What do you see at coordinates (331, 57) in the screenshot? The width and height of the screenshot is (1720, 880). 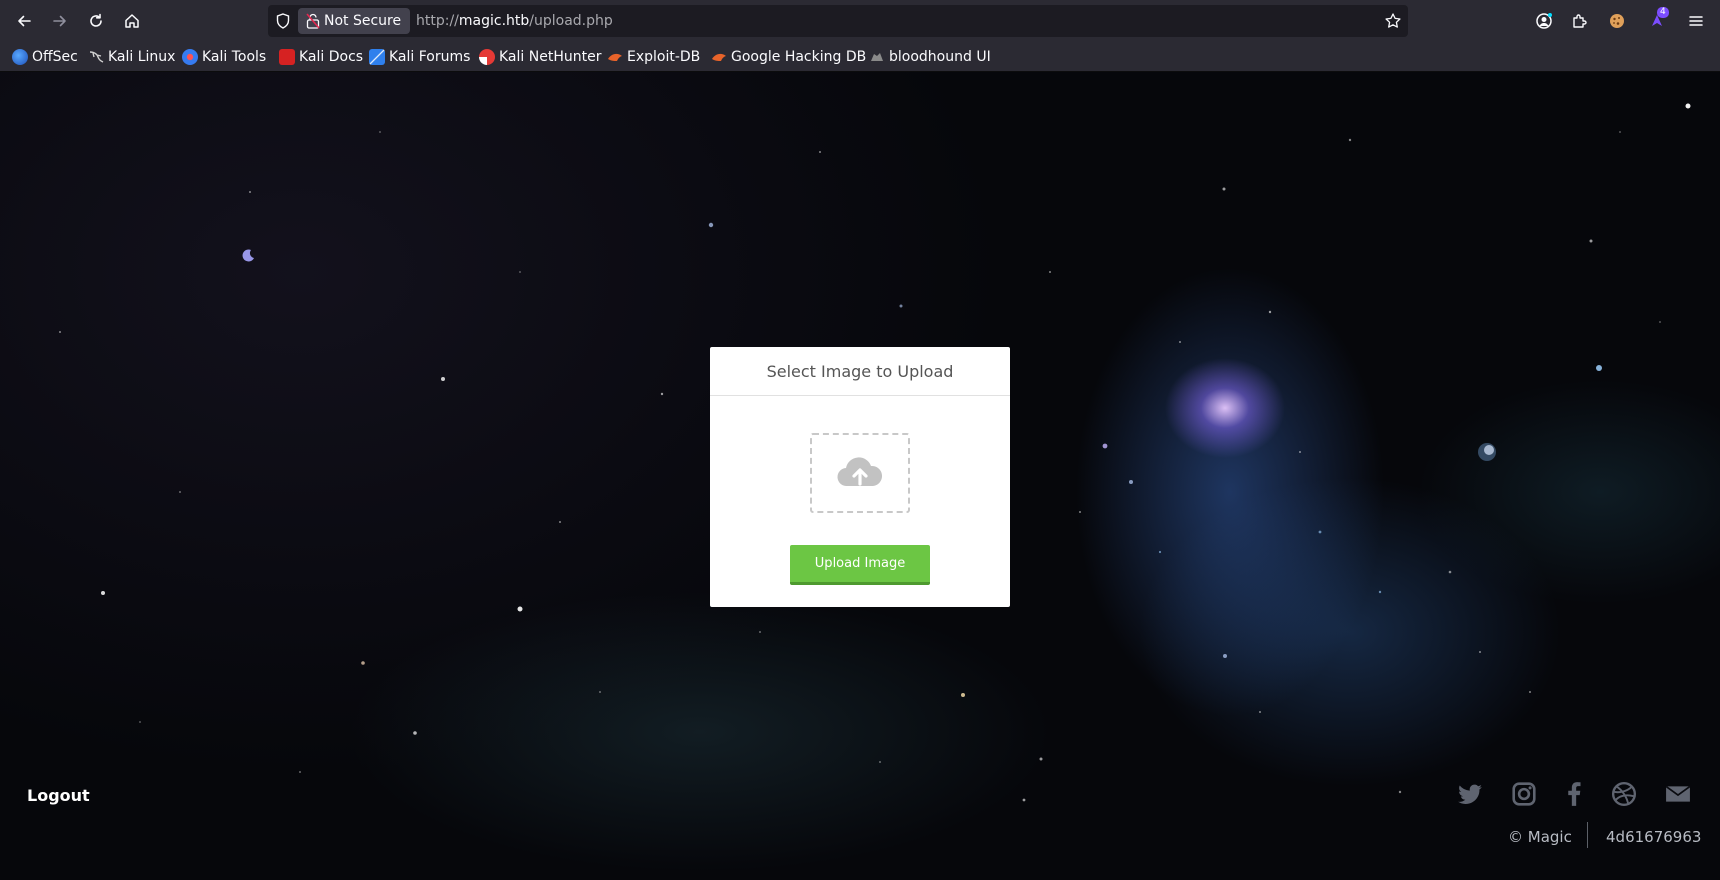 I see `bookmark-label: Kali Docs` at bounding box center [331, 57].